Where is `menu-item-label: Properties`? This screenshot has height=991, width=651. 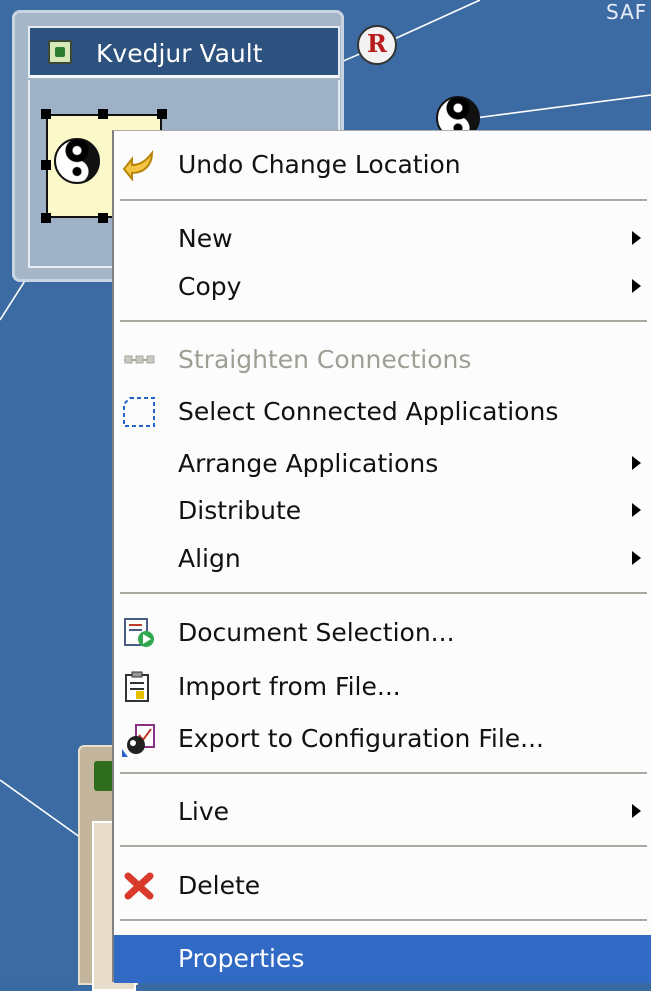
menu-item-label: Properties is located at coordinates (241, 958).